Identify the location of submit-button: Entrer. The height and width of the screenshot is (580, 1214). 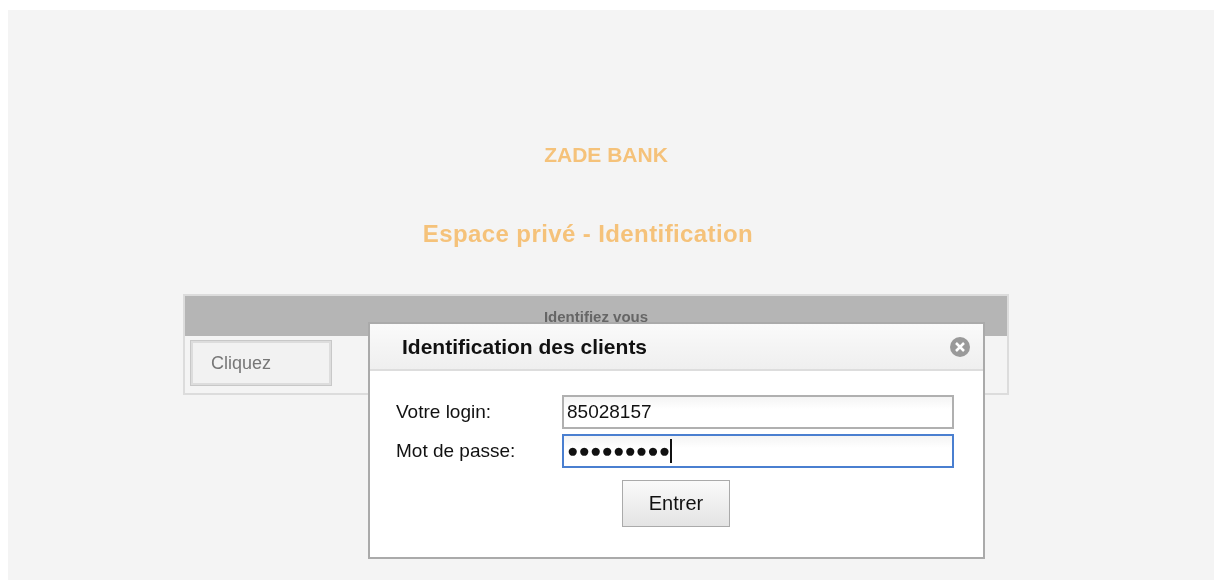
(676, 503).